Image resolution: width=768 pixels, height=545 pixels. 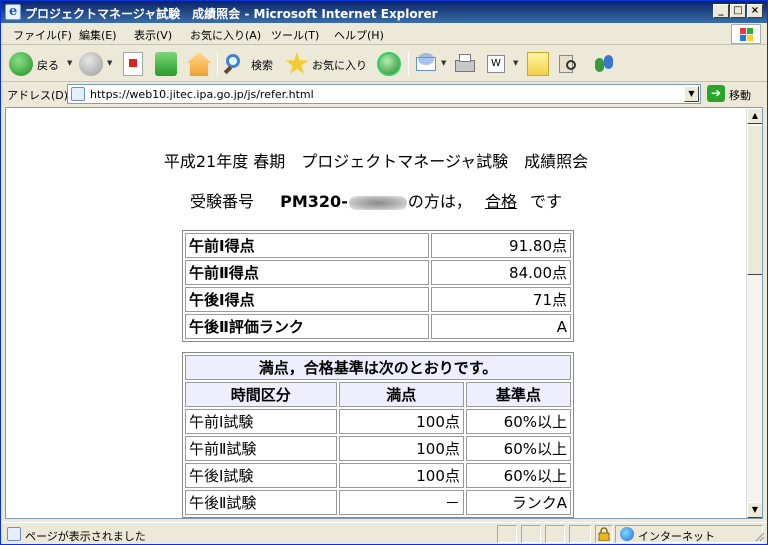 What do you see at coordinates (376, 161) in the screenshot?
I see `page-heading: 平成21年度 春期 プロジェクトマネージャ試験 成績照会` at bounding box center [376, 161].